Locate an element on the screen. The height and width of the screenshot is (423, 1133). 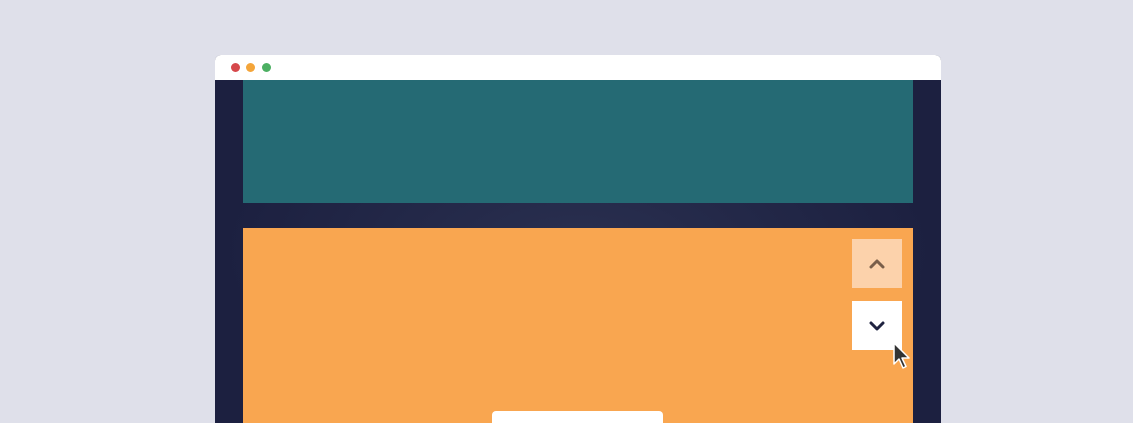
chevron-up-icon is located at coordinates (877, 263).